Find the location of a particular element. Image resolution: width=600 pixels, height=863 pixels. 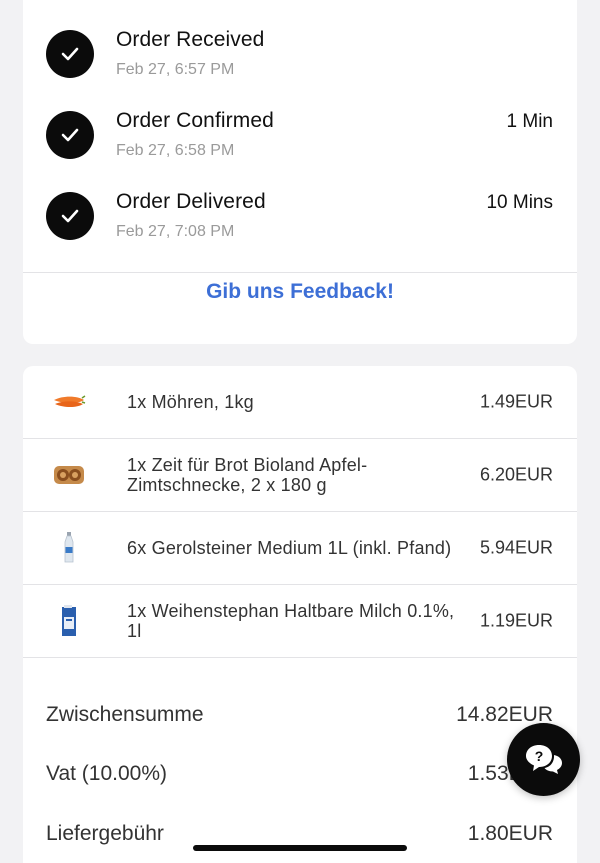

subtotal-row: Zwischensumme 14.82EUR is located at coordinates (300, 718).